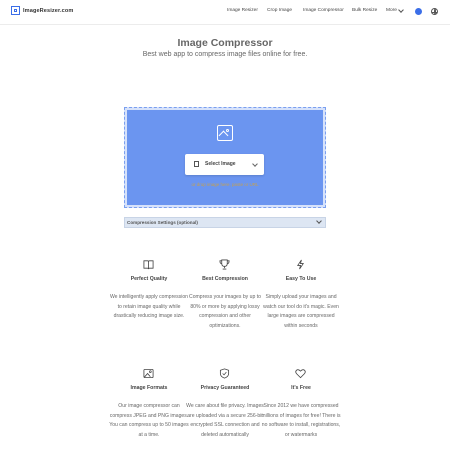 Image resolution: width=450 pixels, height=450 pixels. I want to click on page-title: Image Compressor, so click(225, 43).